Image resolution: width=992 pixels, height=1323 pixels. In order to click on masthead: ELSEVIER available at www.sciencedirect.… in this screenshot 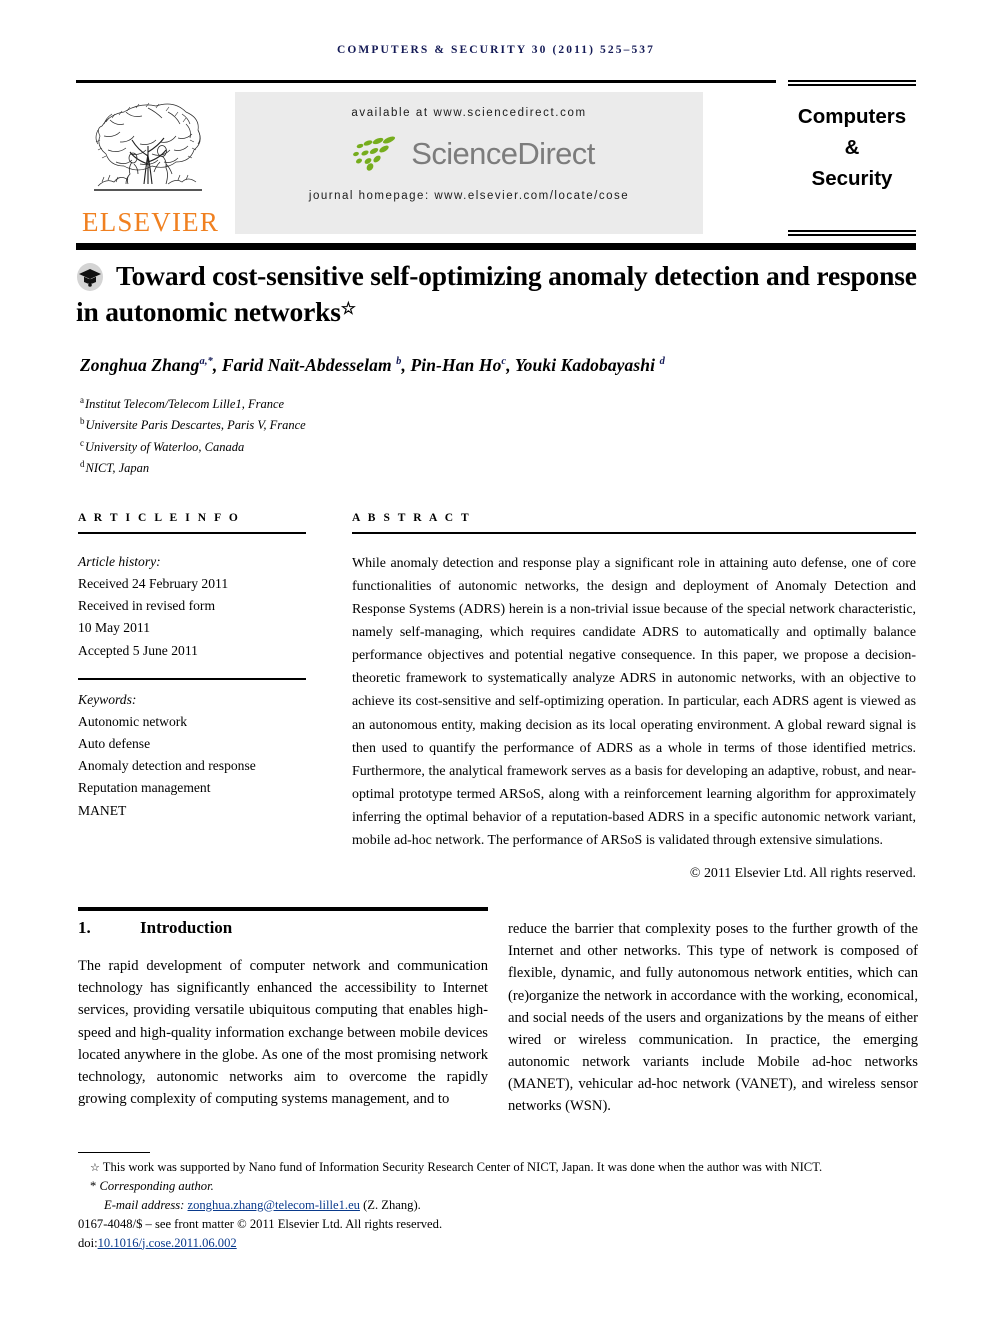, I will do `click(496, 160)`.